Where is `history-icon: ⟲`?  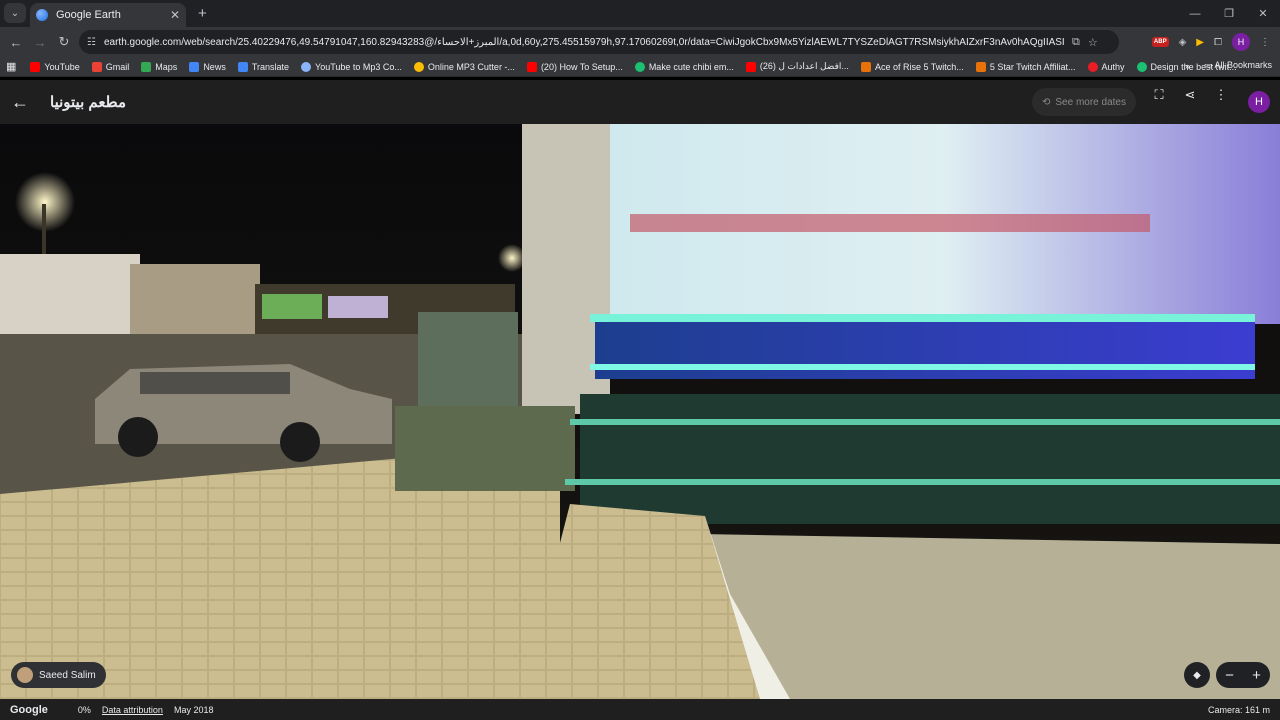 history-icon: ⟲ is located at coordinates (1046, 102).